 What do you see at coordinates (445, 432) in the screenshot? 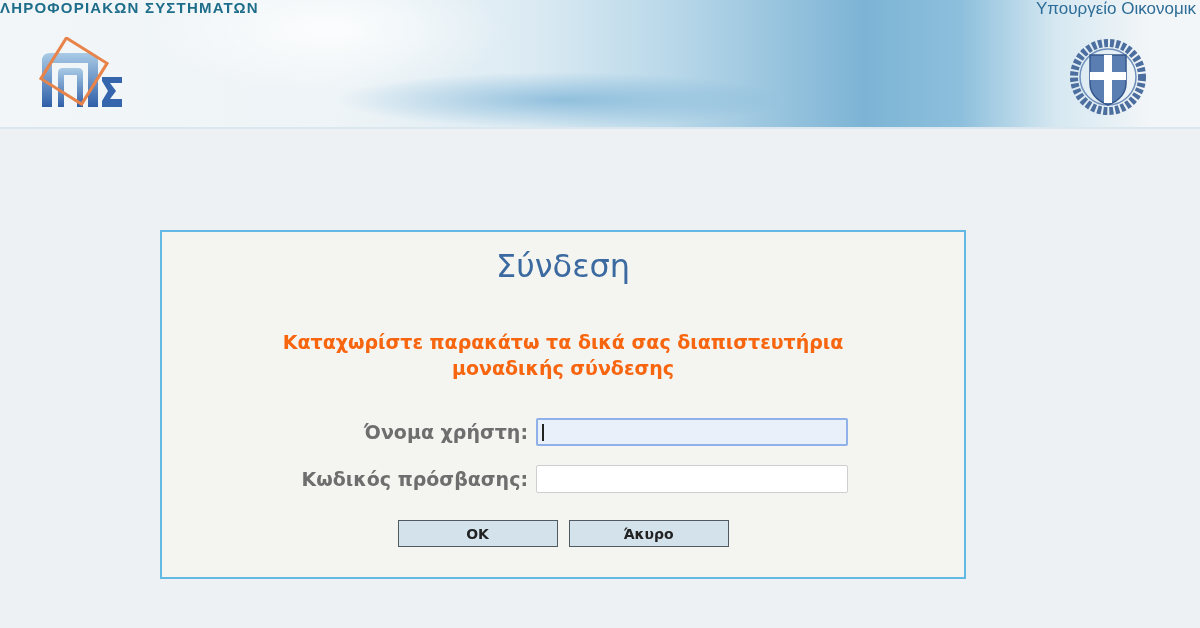
I see `field-label: Όνομα χρήστη:` at bounding box center [445, 432].